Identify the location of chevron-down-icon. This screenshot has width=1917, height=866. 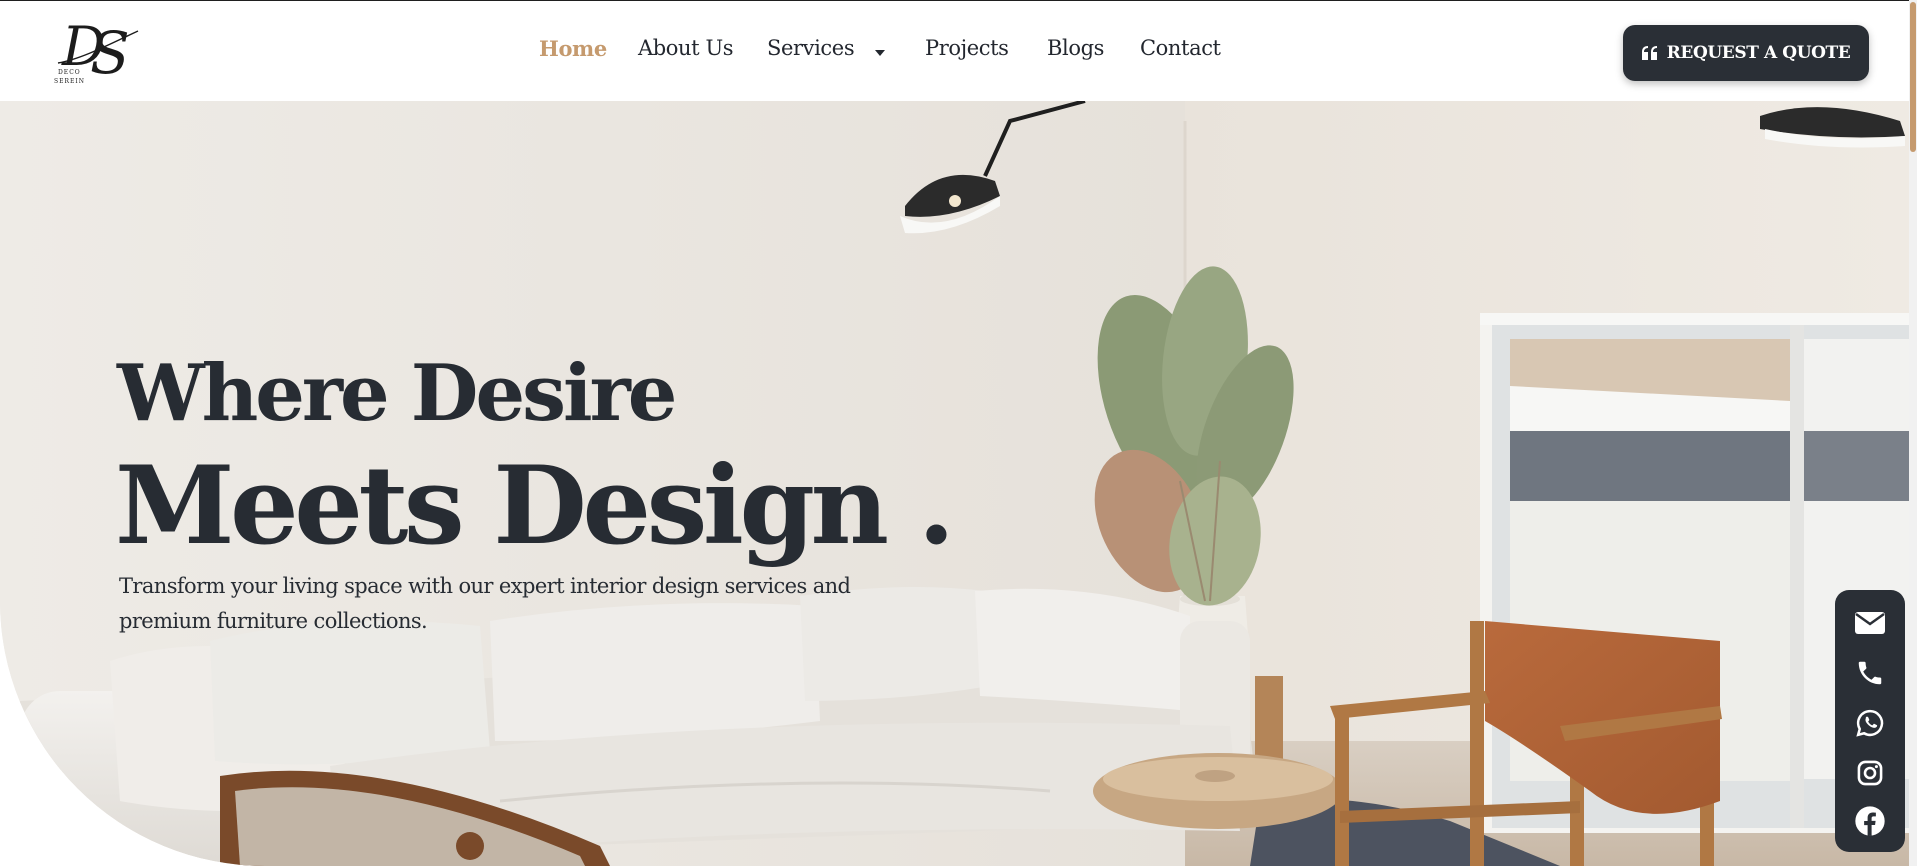
(880, 50).